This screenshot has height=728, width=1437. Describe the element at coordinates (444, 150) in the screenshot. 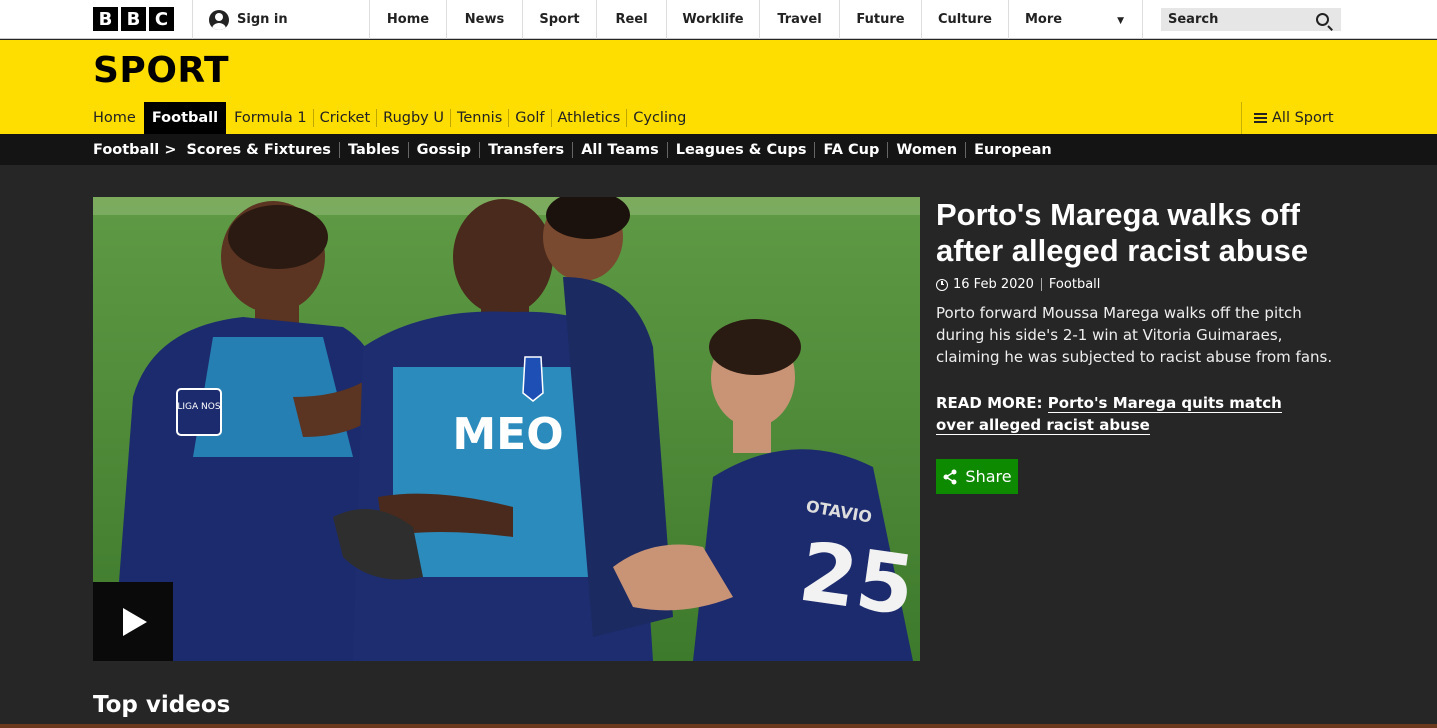

I see `football-nav-gossip: Gossip` at that location.